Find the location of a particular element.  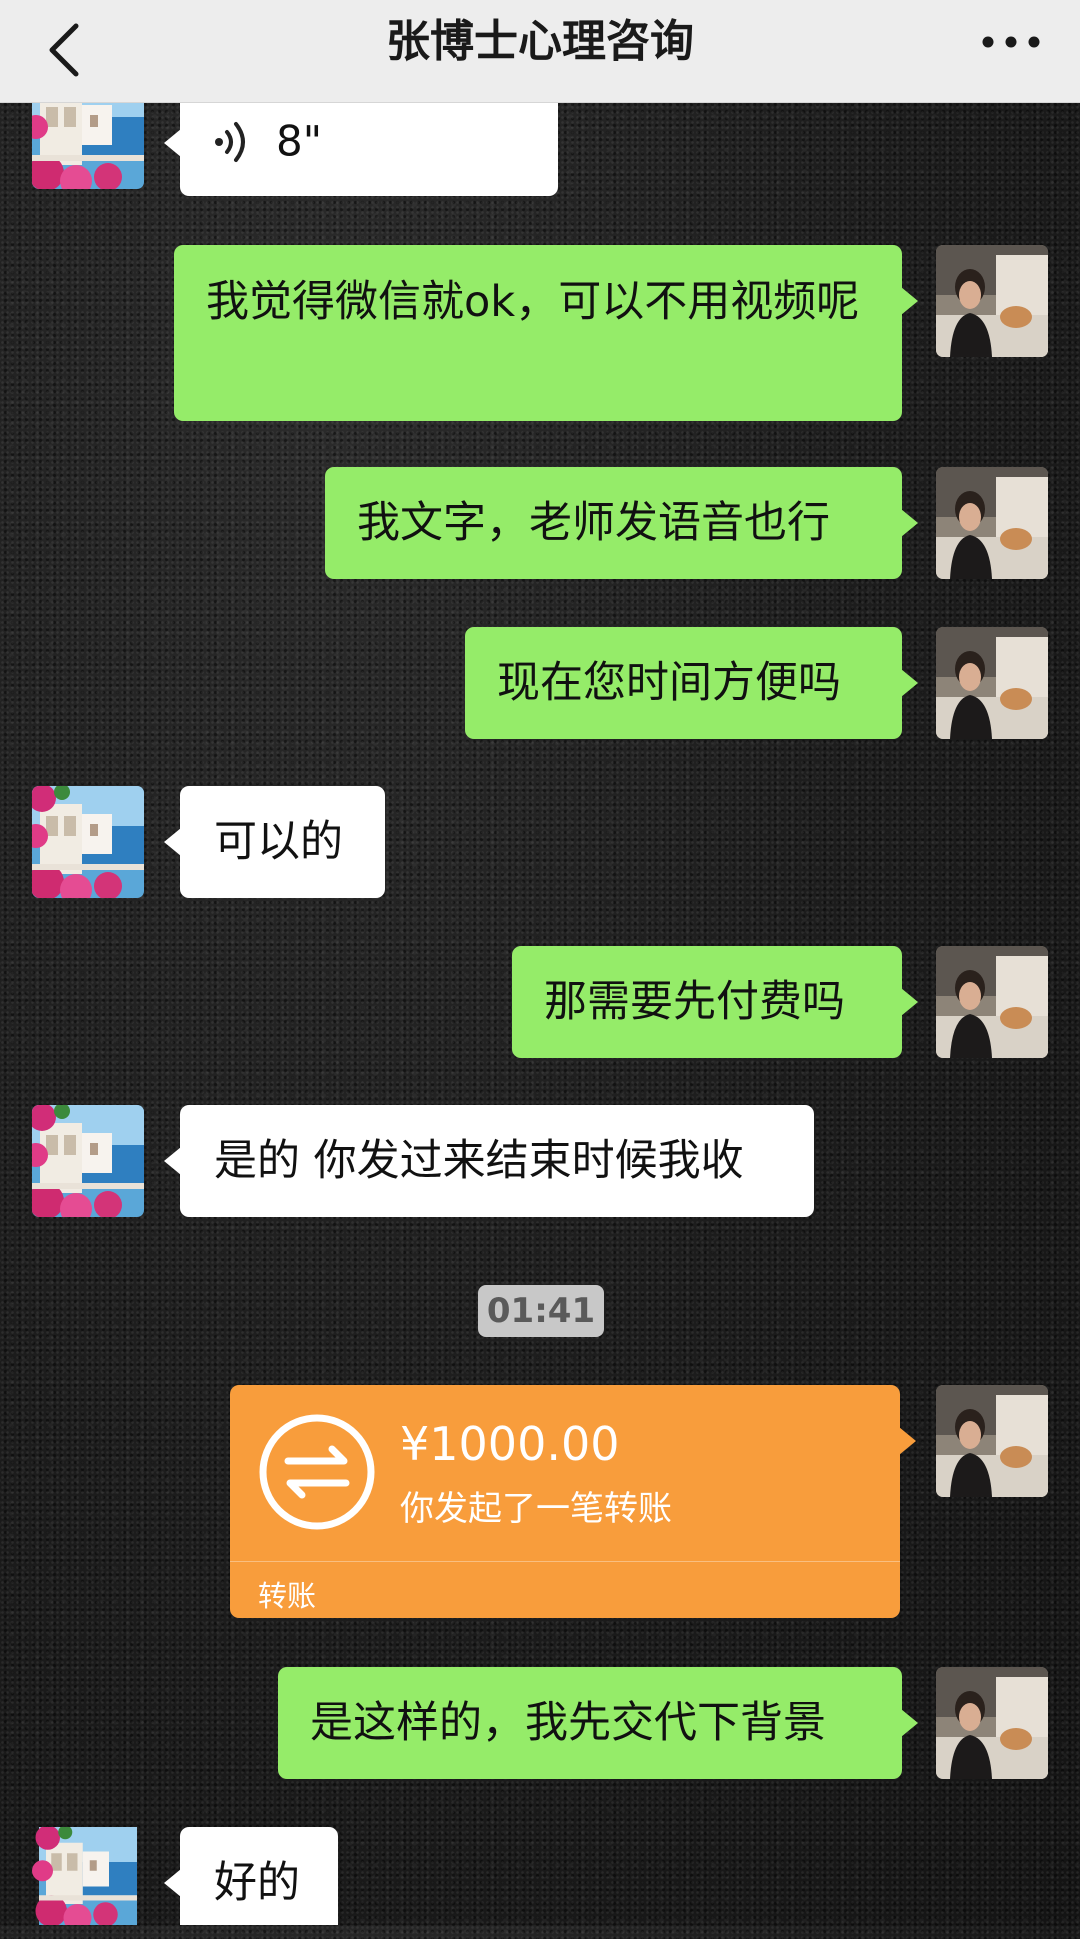

transfer-amount: ¥1000.00 is located at coordinates (510, 1444).